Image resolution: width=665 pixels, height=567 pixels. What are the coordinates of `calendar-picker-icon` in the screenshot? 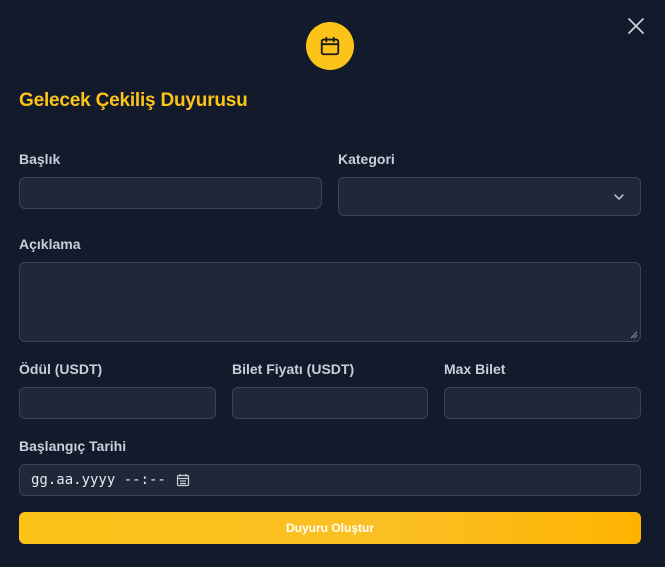 It's located at (183, 480).